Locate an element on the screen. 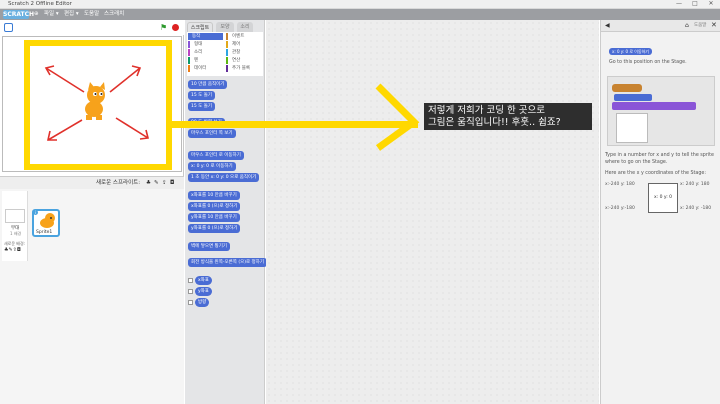 The height and width of the screenshot is (404, 720). tab-sounds: 소리 is located at coordinates (245, 27).